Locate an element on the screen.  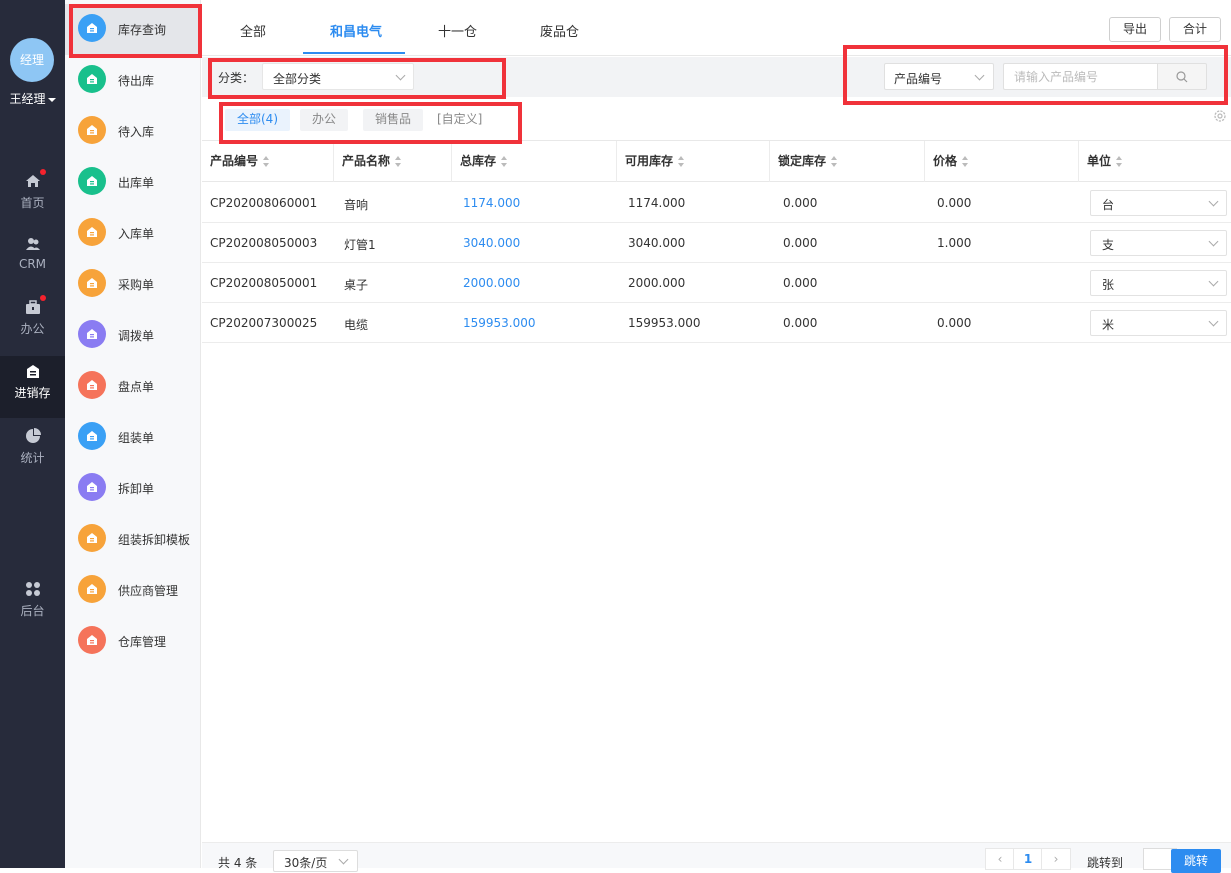
avatar: 经理 is located at coordinates (32, 60).